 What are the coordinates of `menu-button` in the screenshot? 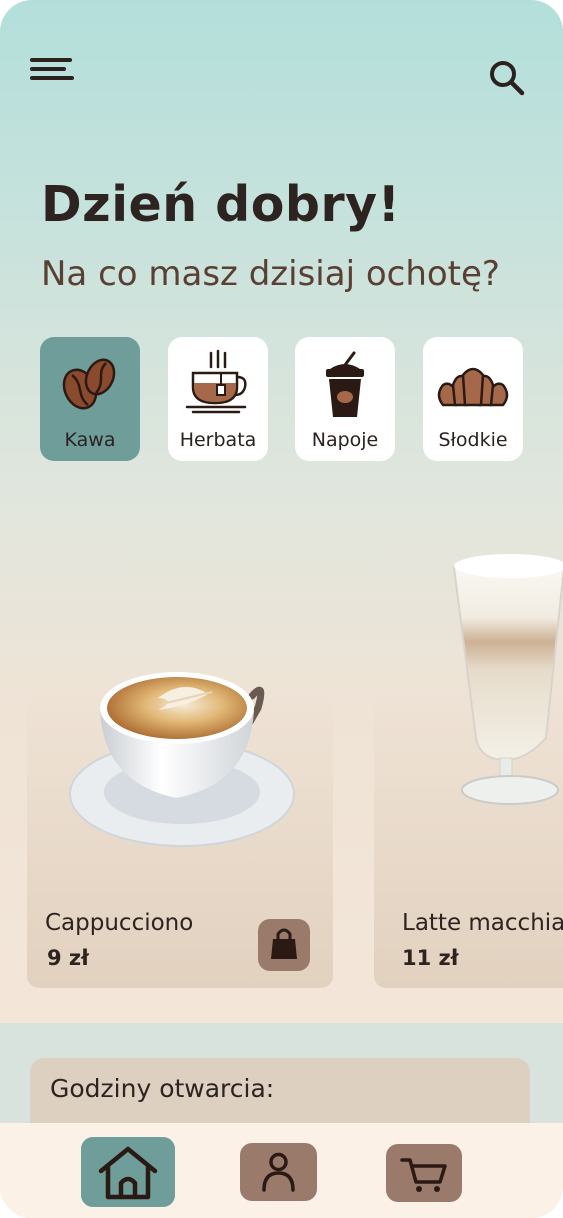 It's located at (52, 71).